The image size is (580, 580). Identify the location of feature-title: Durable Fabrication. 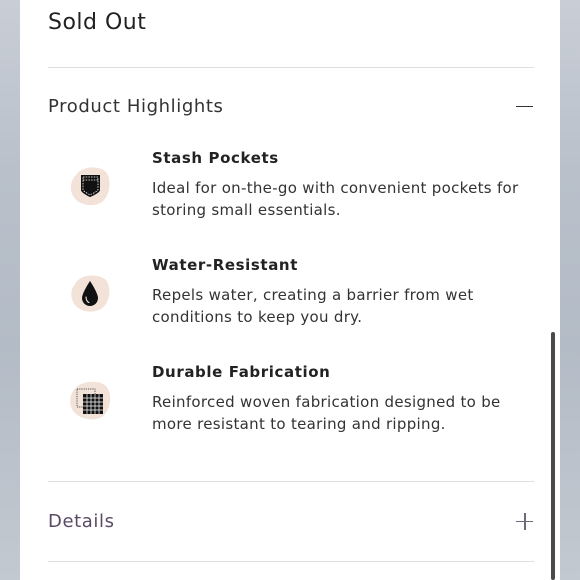
(241, 372).